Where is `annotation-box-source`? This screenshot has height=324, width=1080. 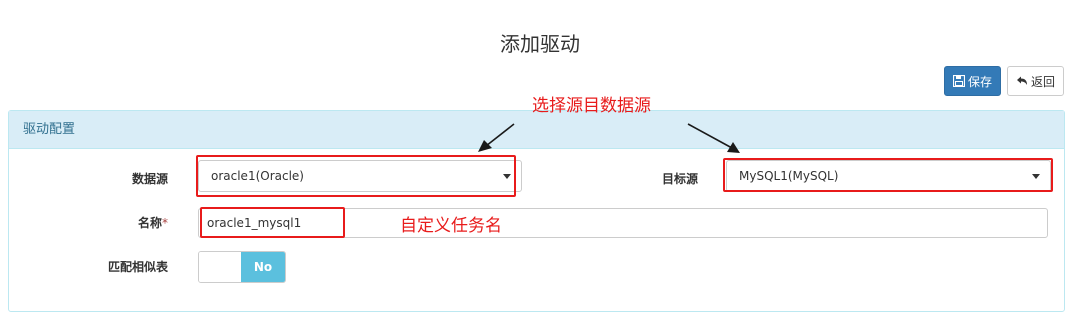 annotation-box-source is located at coordinates (356, 176).